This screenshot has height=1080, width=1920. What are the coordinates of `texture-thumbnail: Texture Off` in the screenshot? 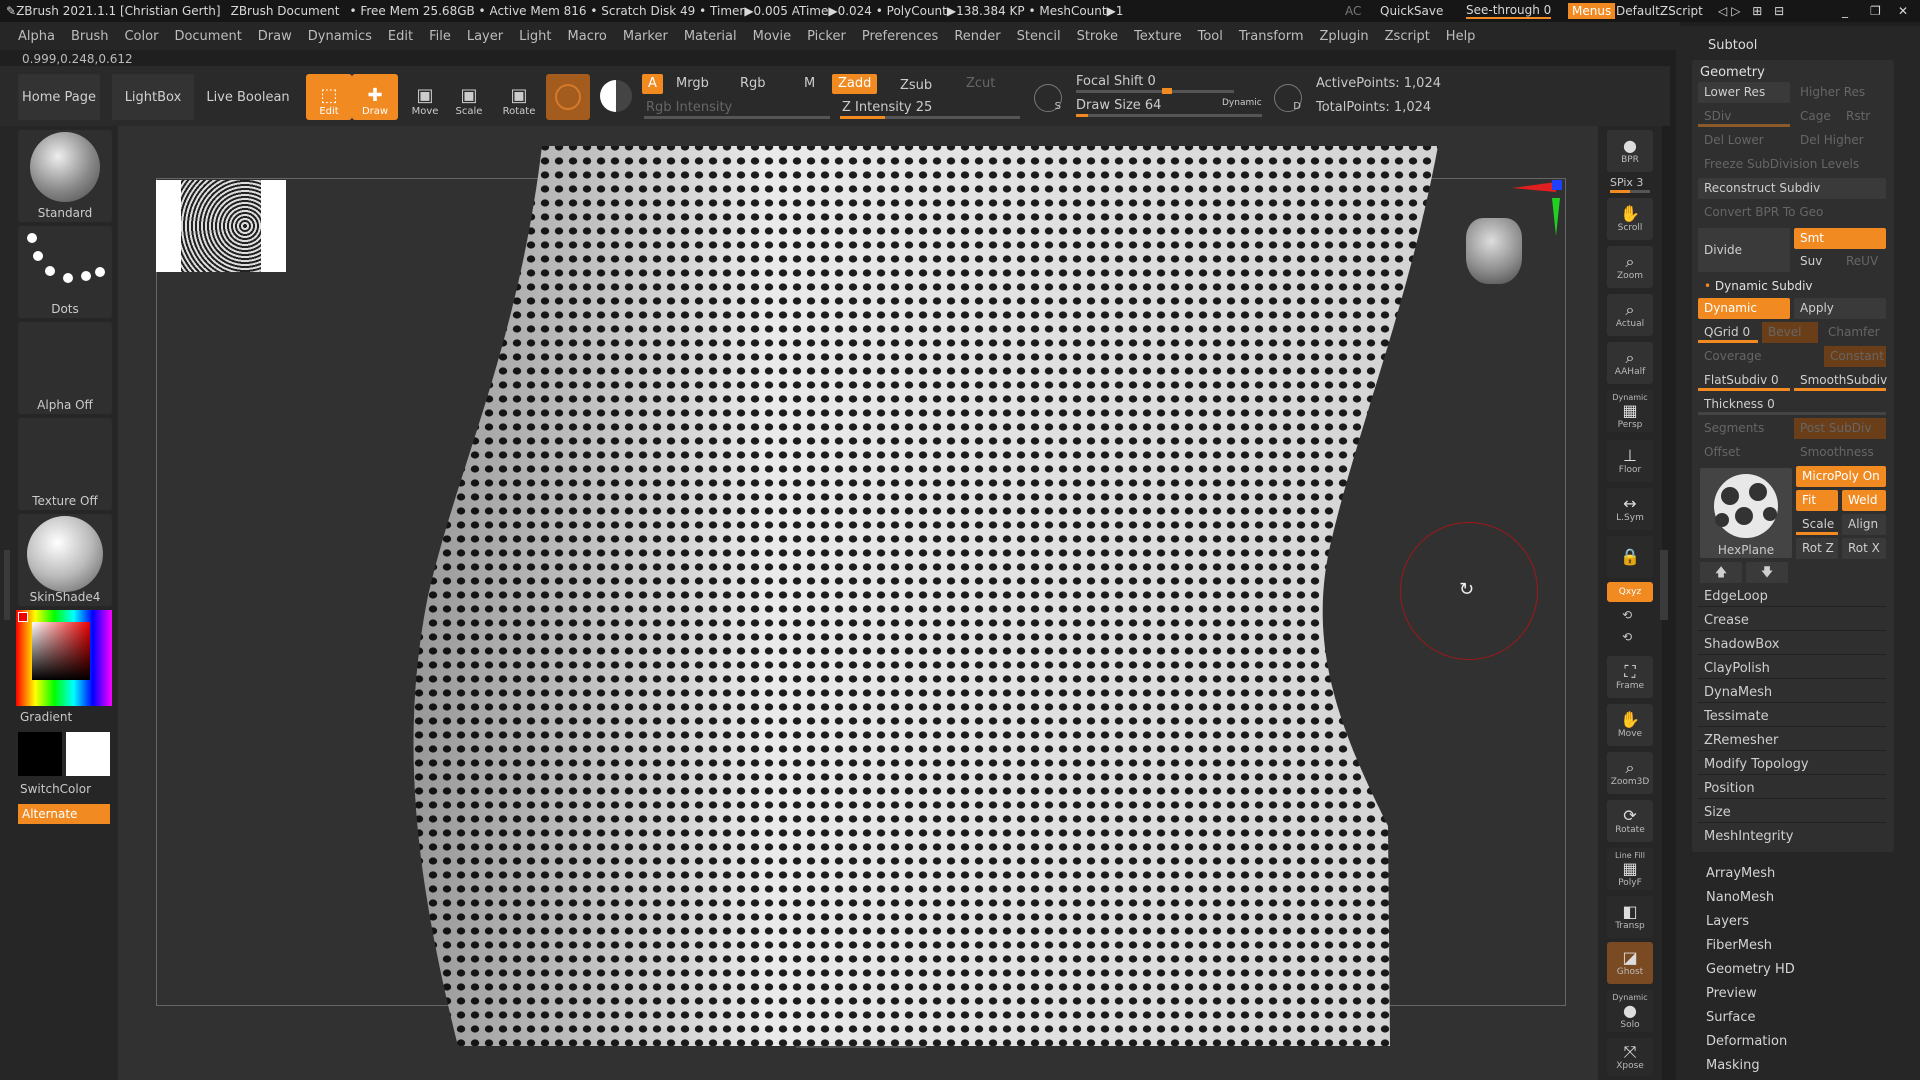 It's located at (65, 464).